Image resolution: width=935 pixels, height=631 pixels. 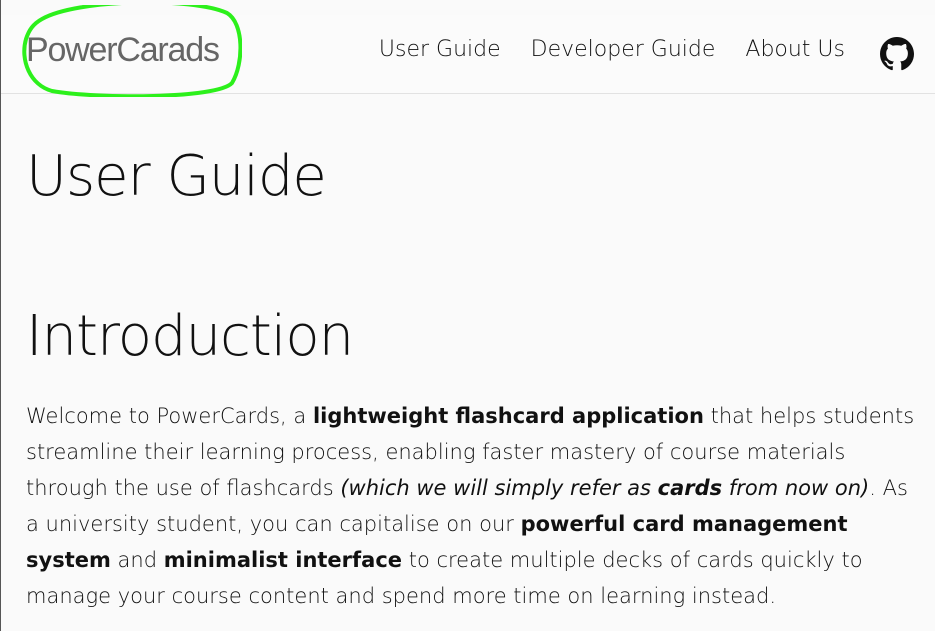 I want to click on nav-link-about-us: About Us, so click(x=795, y=49).